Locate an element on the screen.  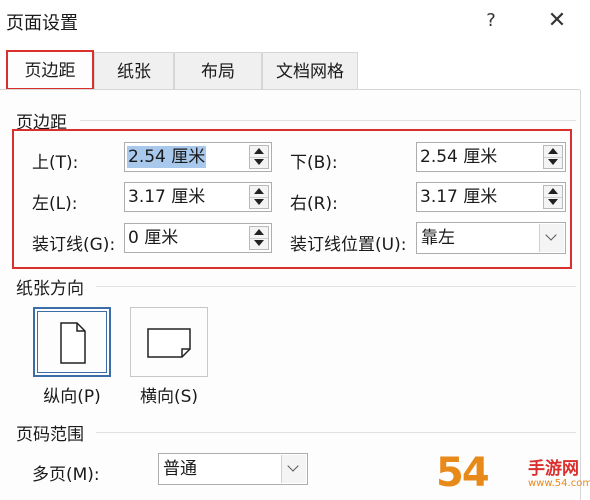
landscape-button is located at coordinates (169, 342).